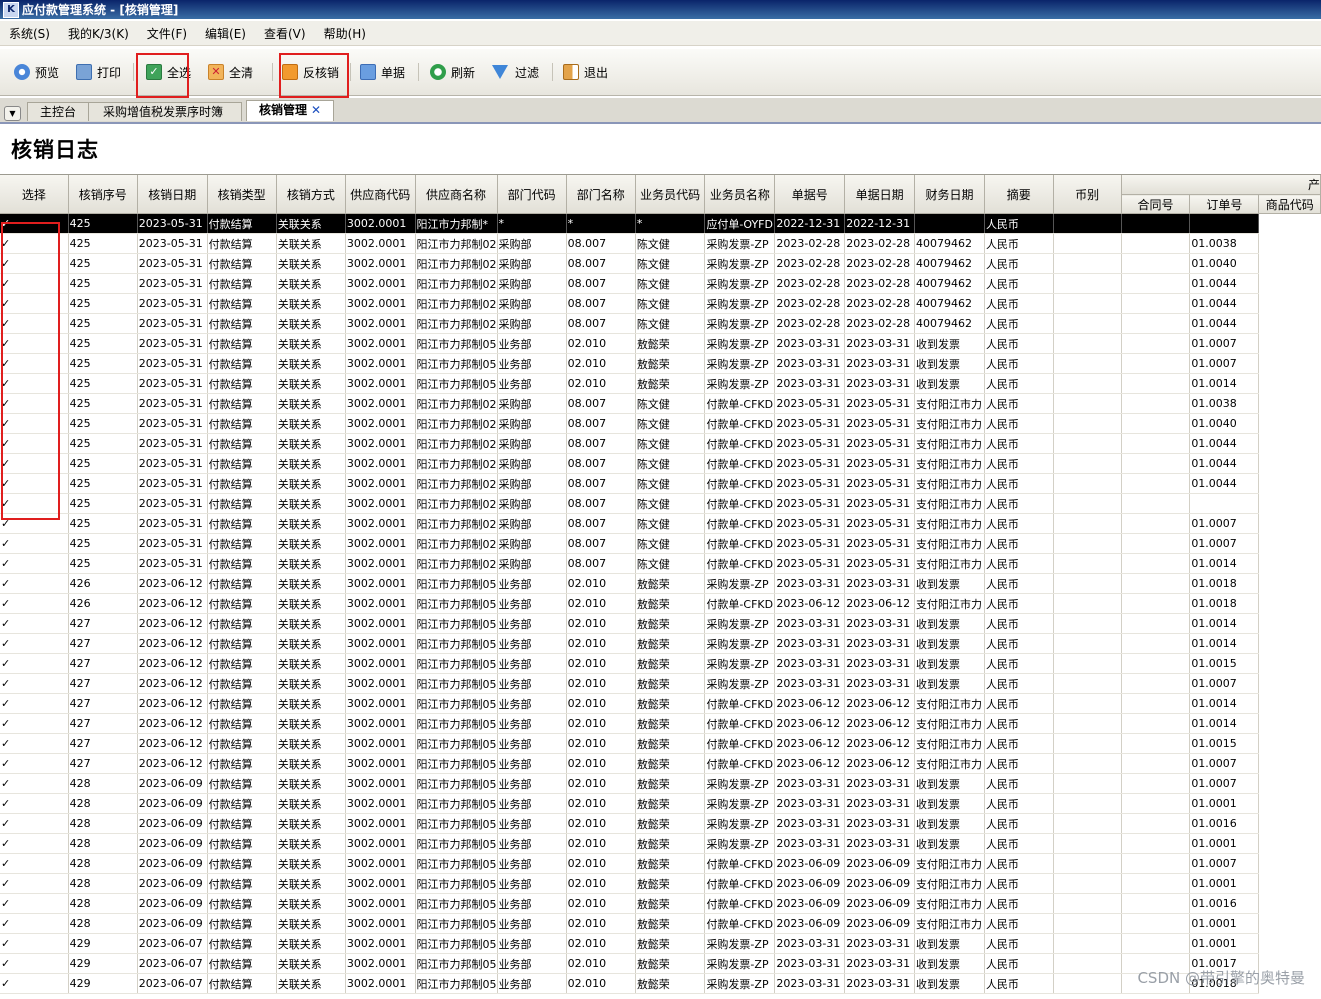 Image resolution: width=1321 pixels, height=999 pixels. I want to click on reverse-verify-button: 反核销, so click(310, 72).